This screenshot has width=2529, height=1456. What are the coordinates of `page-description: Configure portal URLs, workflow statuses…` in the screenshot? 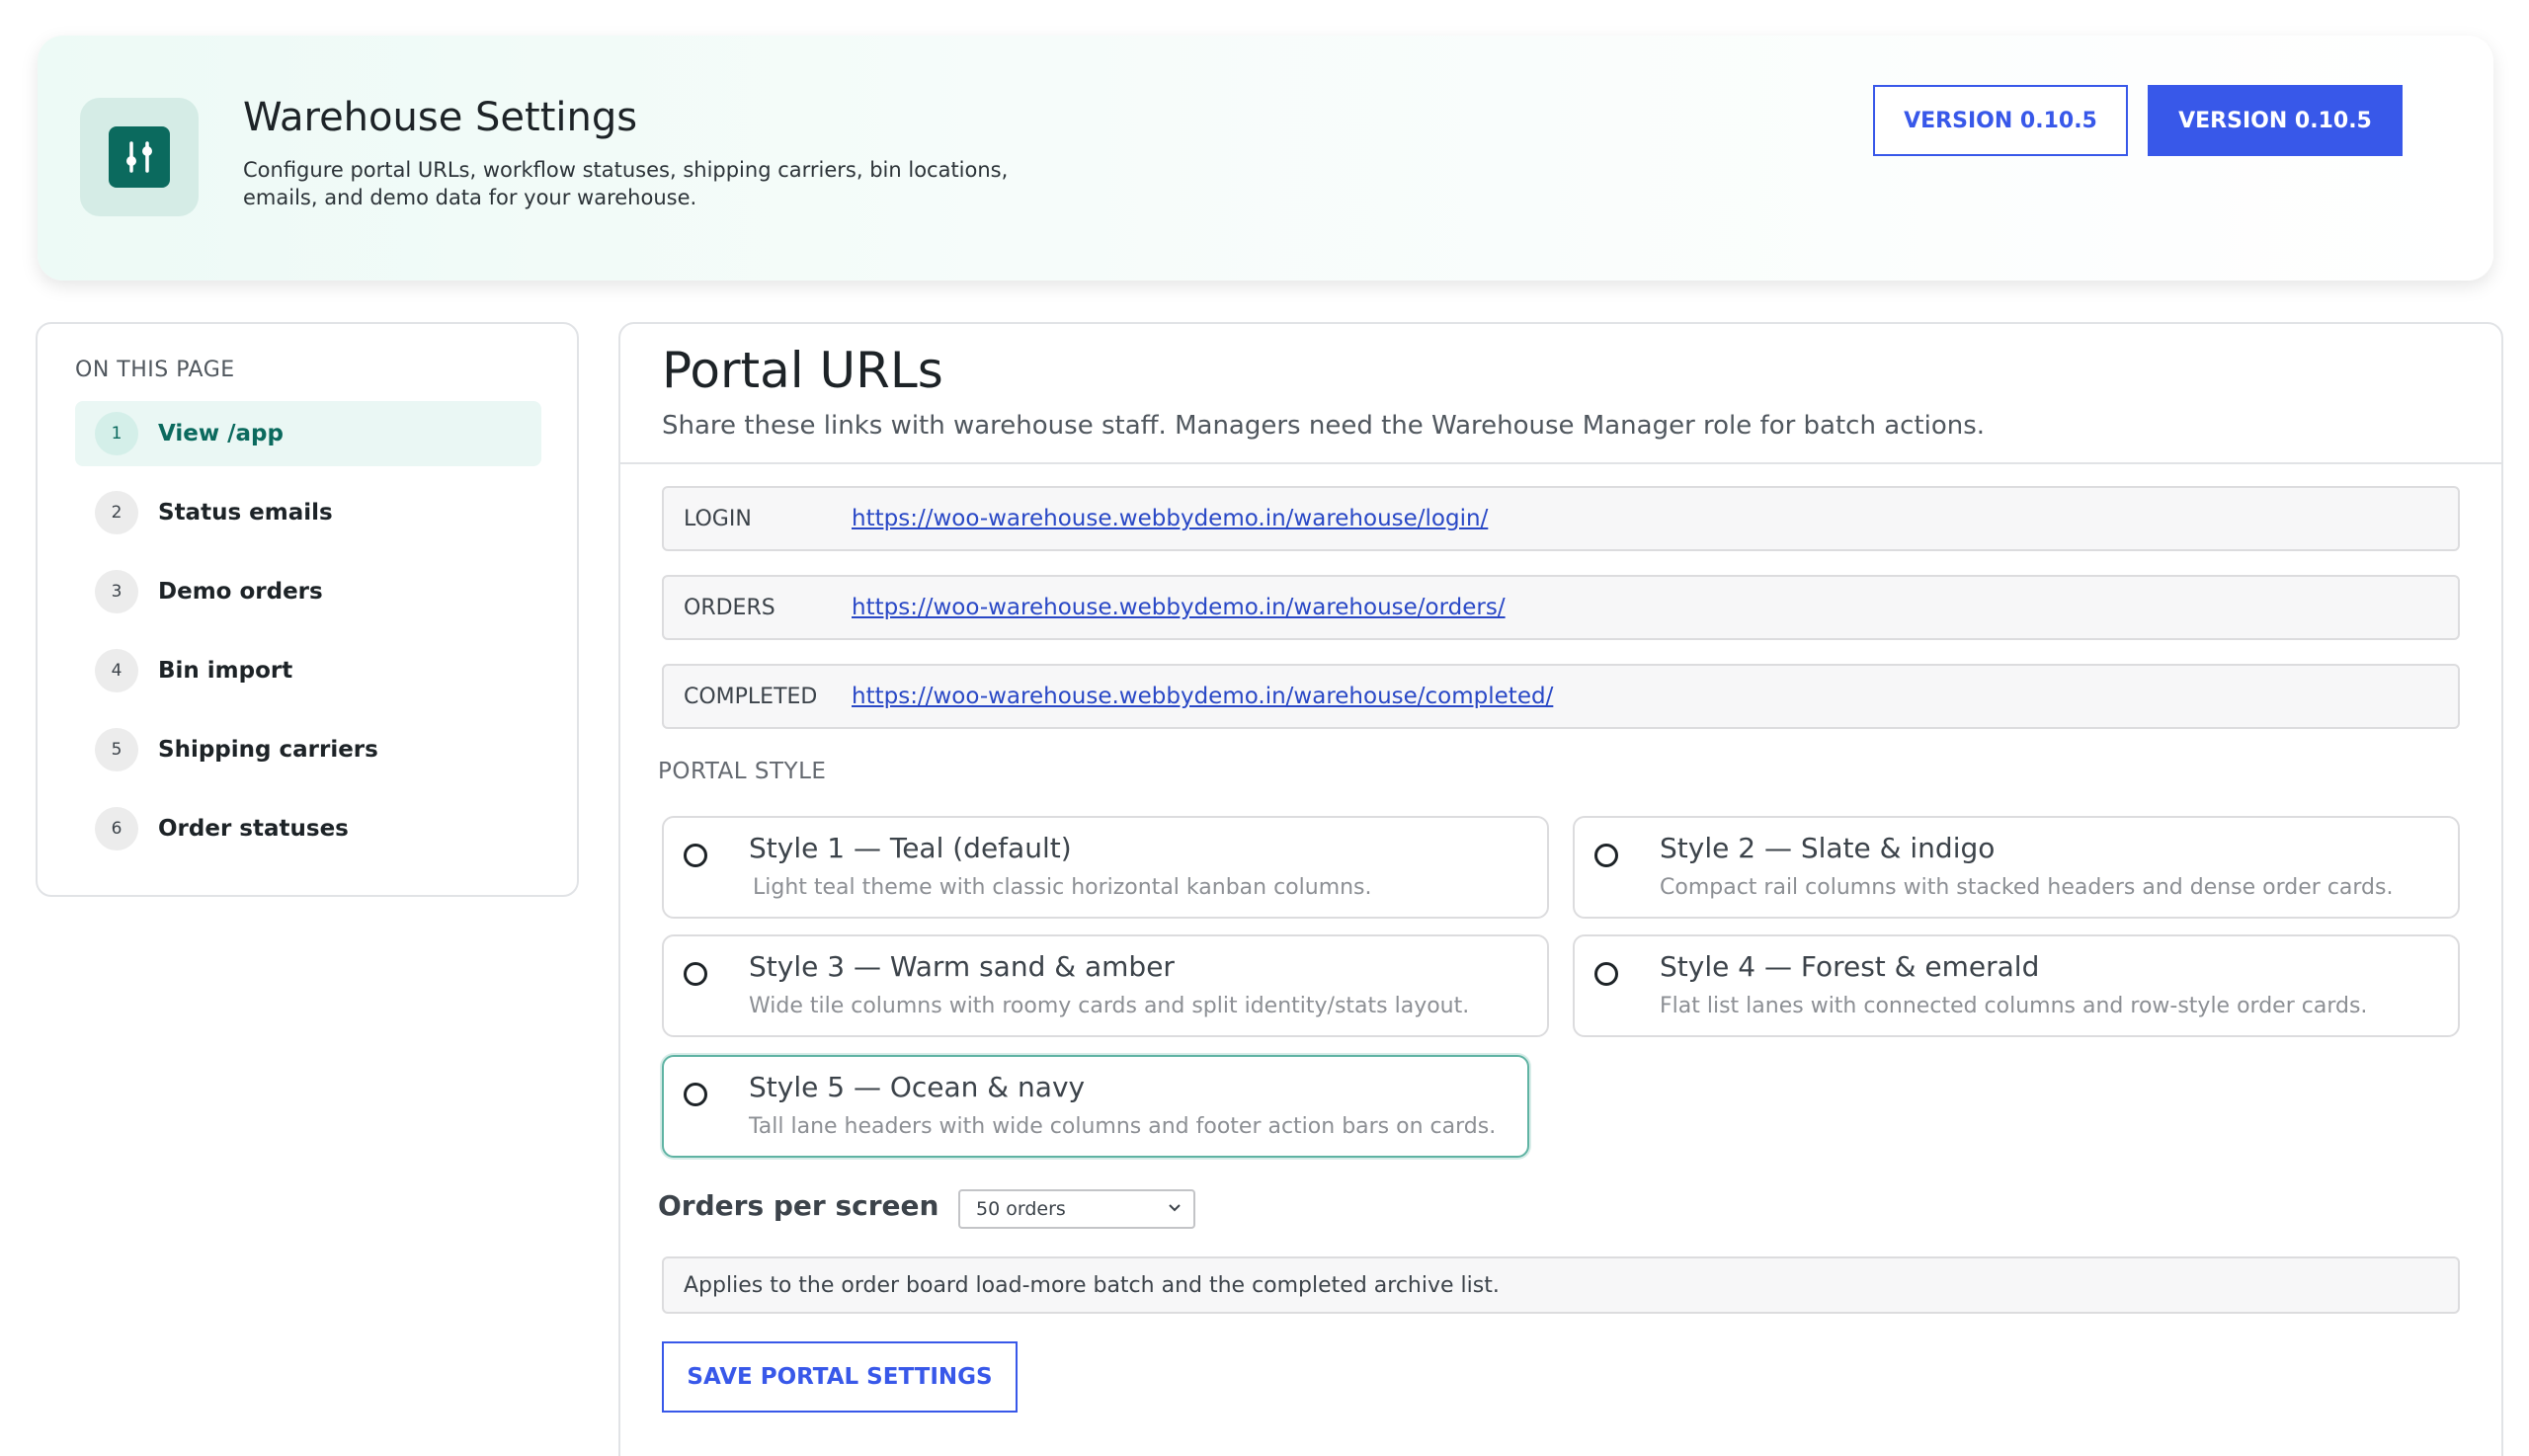 It's located at (626, 183).